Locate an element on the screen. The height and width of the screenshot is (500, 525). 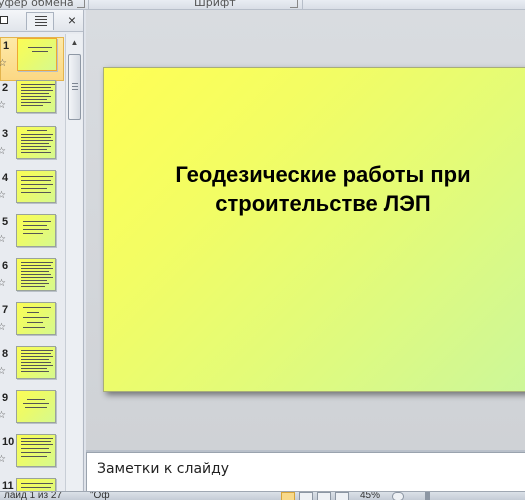
slide-thumbnail-2: 2☆ is located at coordinates (32, 102).